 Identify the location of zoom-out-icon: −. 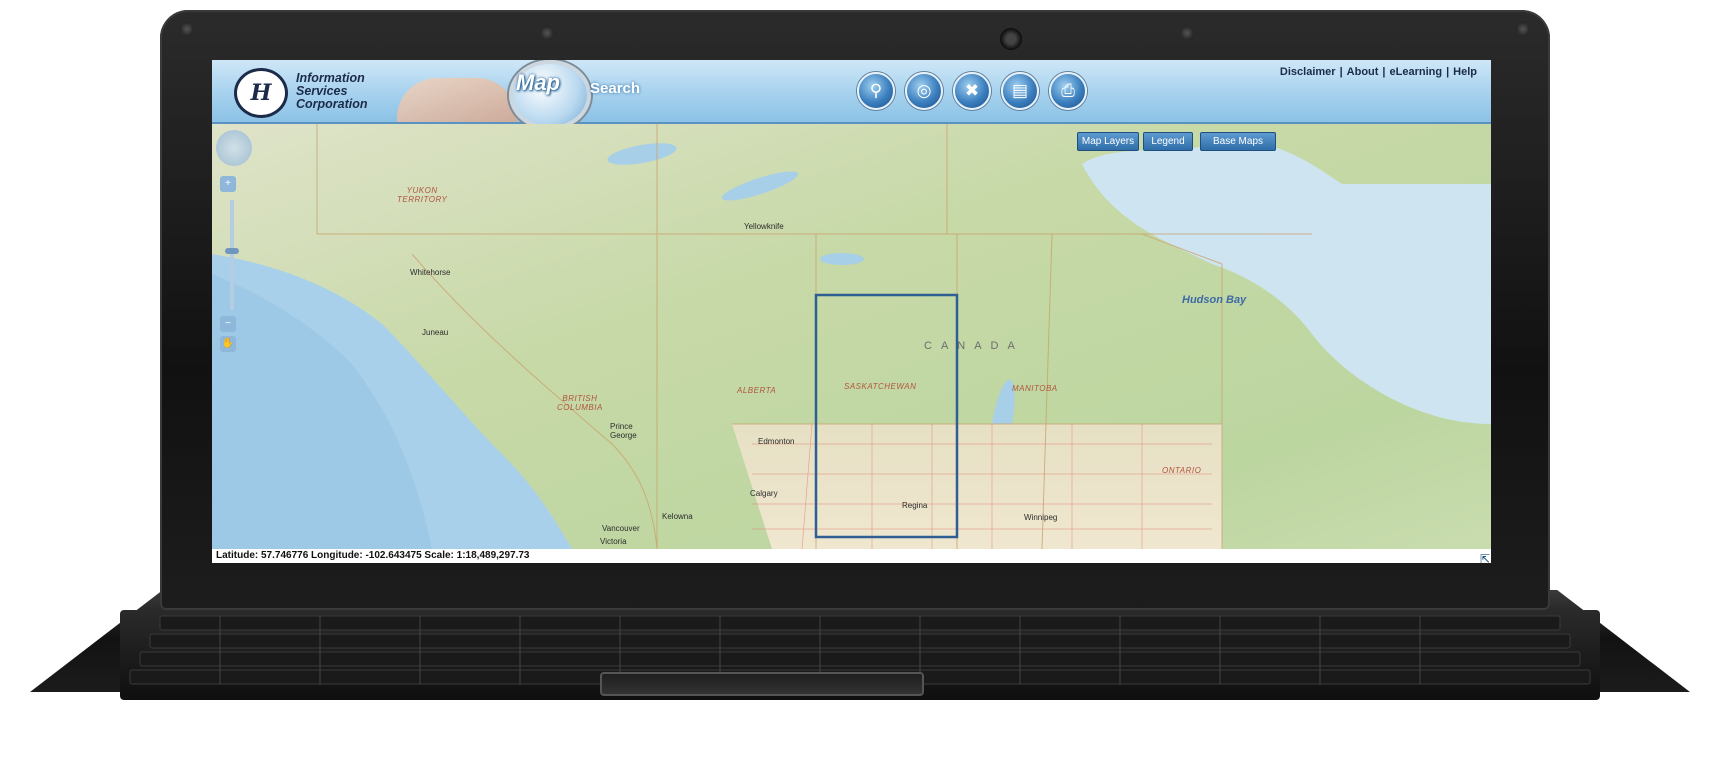
(228, 324).